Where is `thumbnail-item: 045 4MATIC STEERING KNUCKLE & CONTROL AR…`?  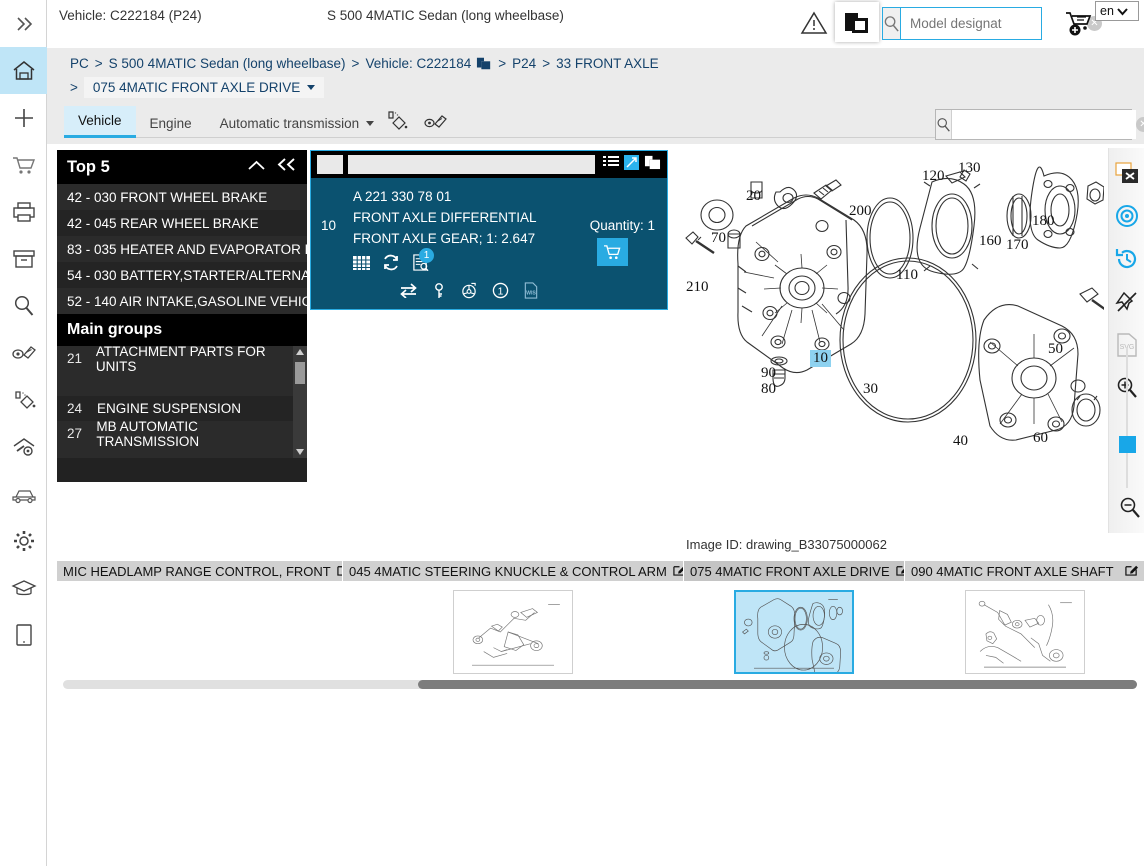
thumbnail-item: 045 4MATIC STEERING KNUCKLE & CONTROL AR… is located at coordinates (513, 618).